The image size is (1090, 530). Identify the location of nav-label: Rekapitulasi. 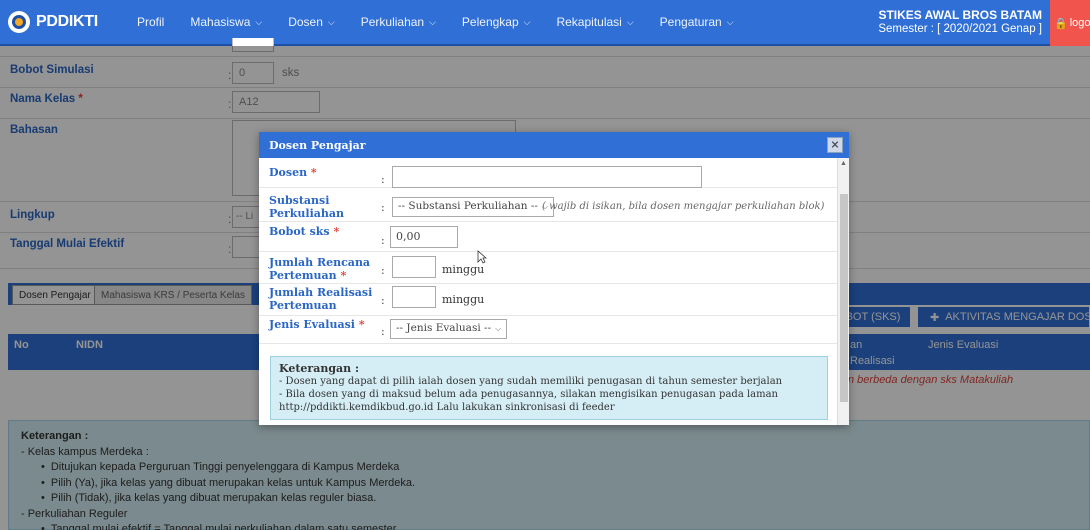
(589, 22).